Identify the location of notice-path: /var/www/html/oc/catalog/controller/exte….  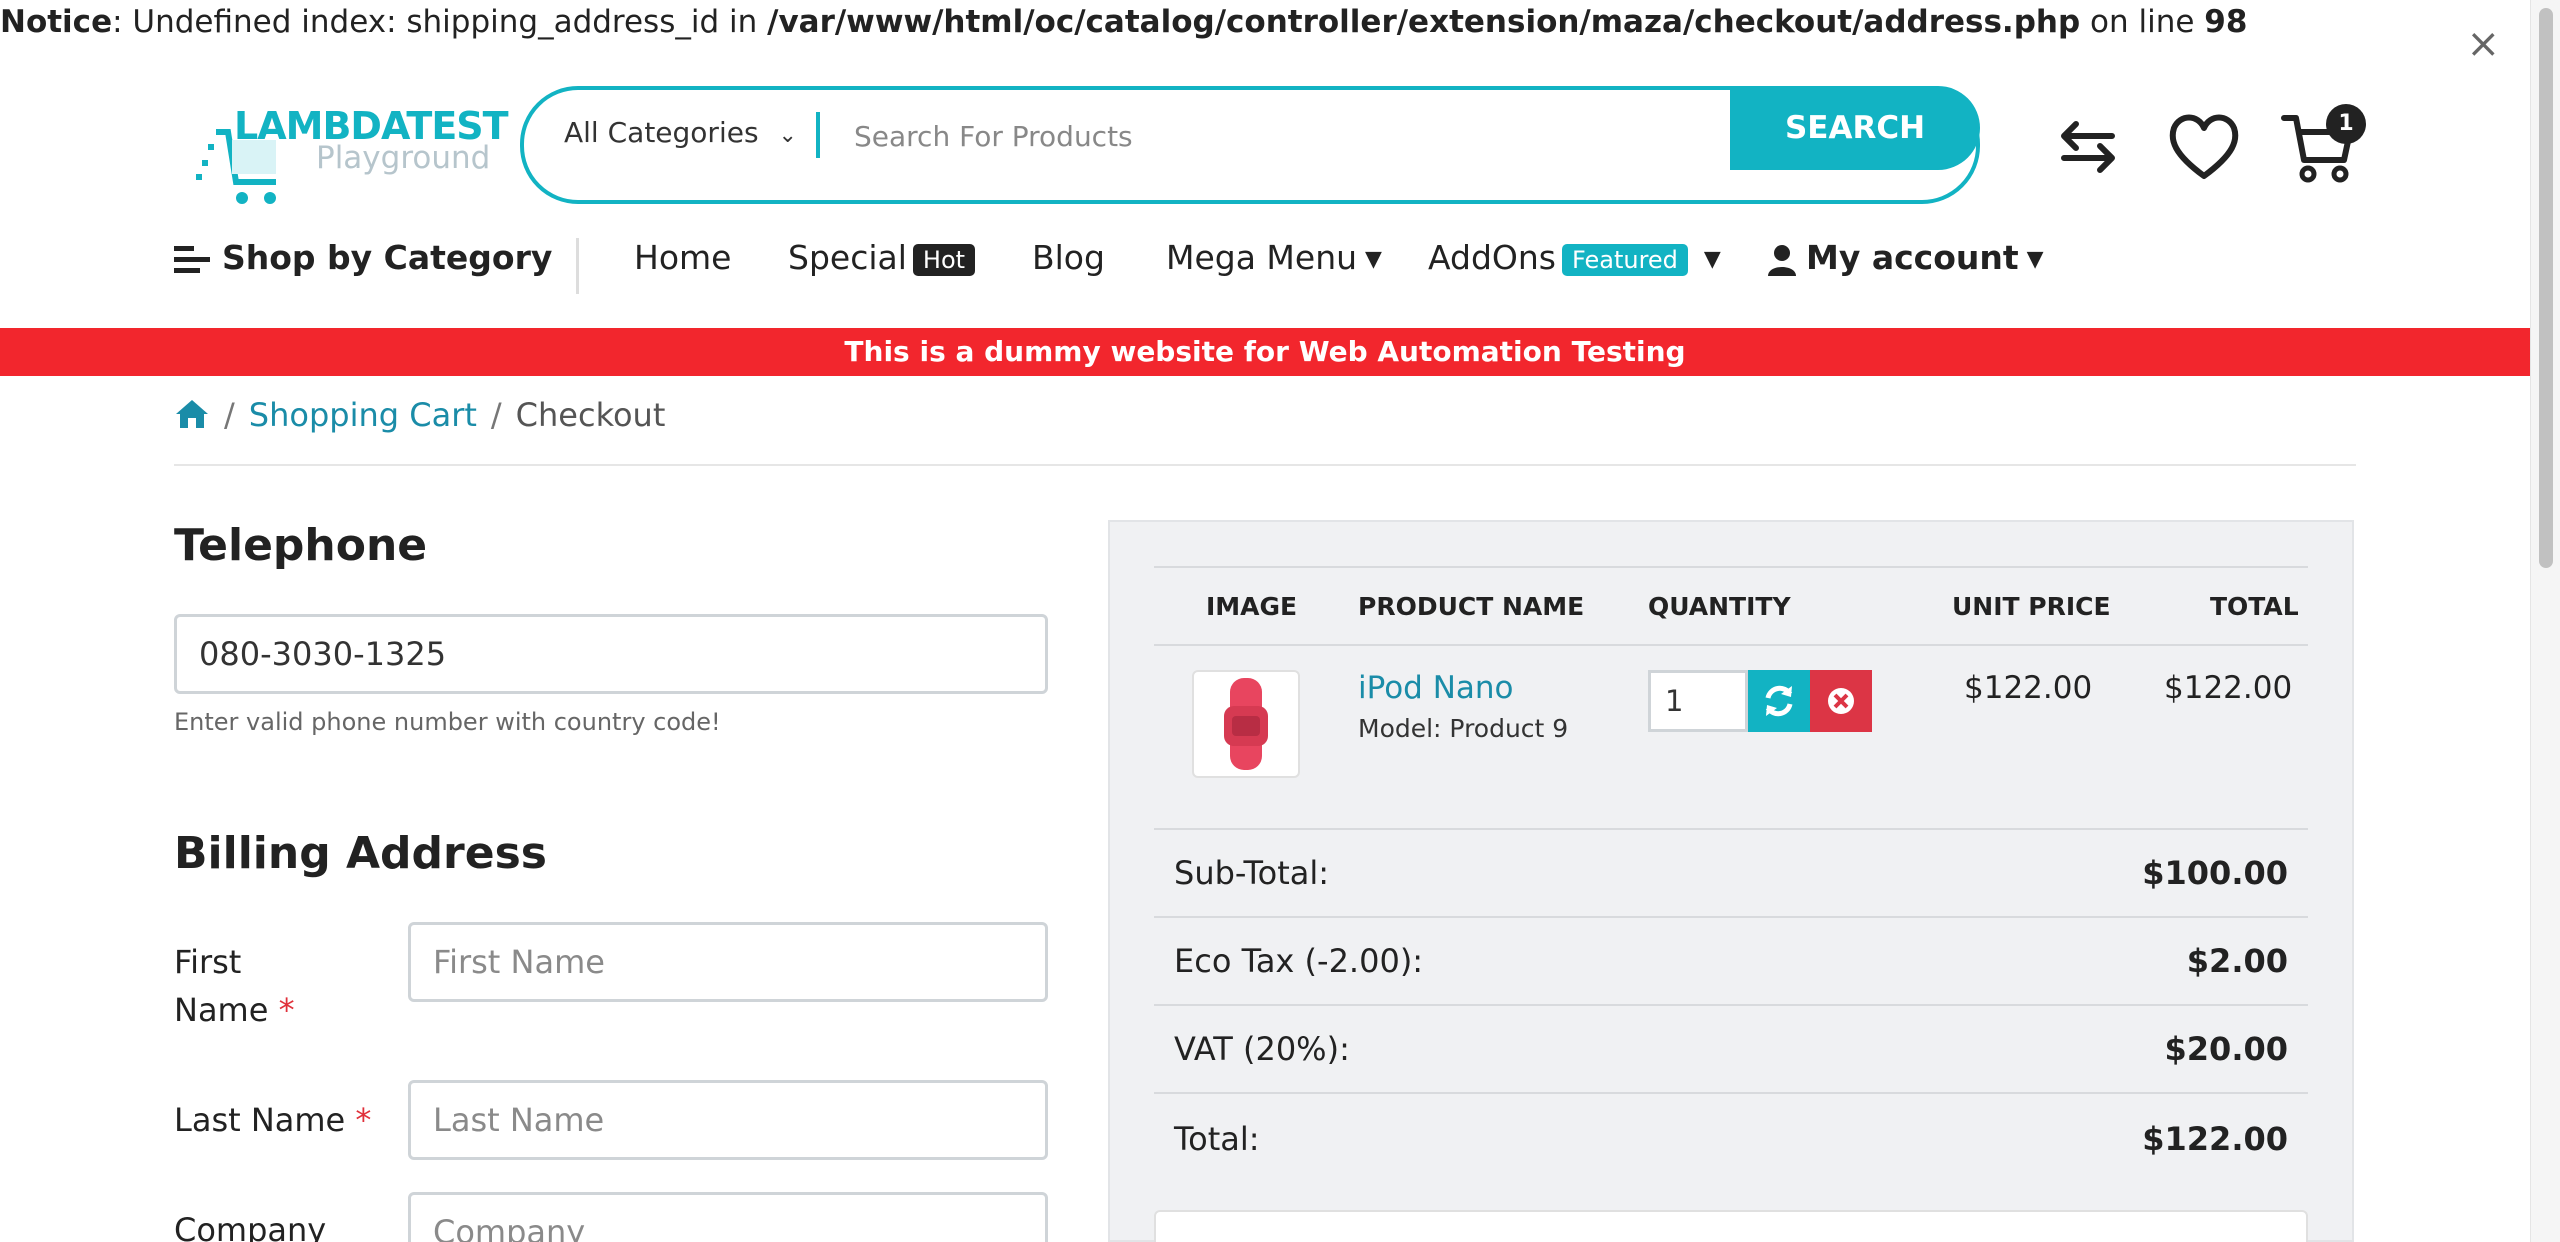
(1424, 22).